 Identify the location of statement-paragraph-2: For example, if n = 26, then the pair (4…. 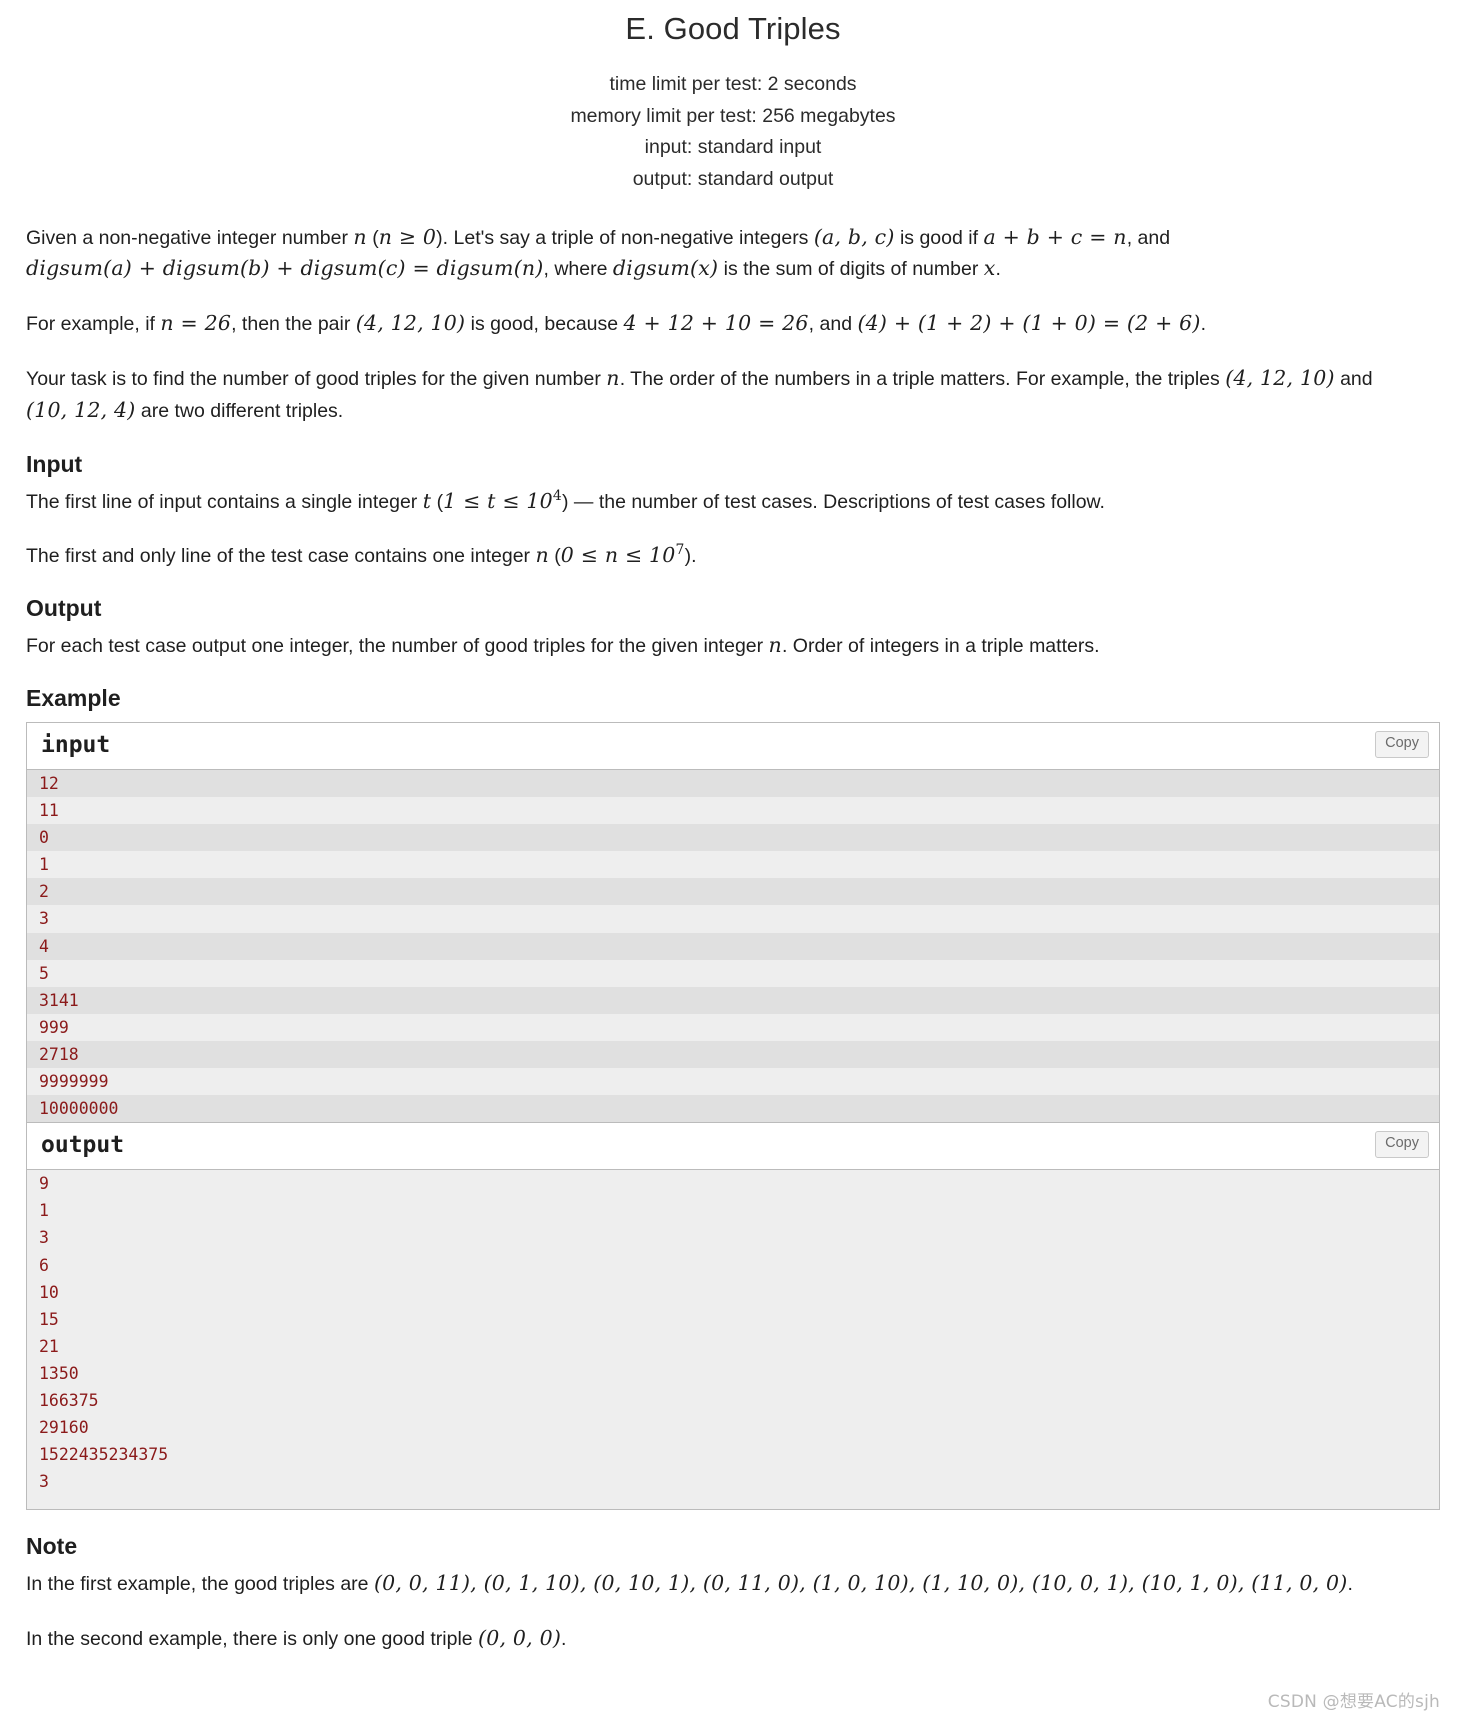
(733, 324).